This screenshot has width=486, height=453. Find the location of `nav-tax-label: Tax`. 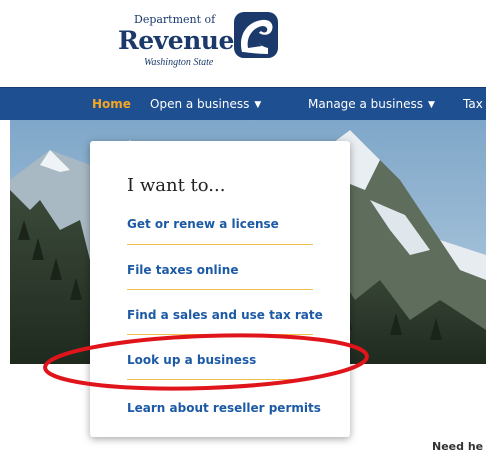

nav-tax-label: Tax is located at coordinates (473, 104).